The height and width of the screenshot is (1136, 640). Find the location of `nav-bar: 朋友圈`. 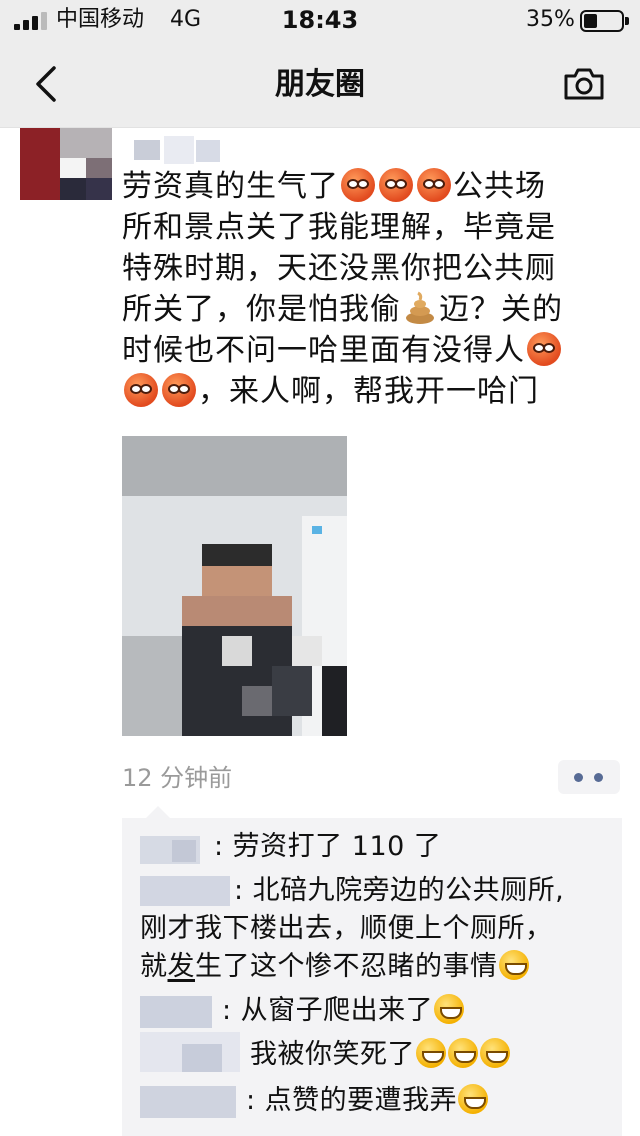

nav-bar: 朋友圈 is located at coordinates (320, 84).